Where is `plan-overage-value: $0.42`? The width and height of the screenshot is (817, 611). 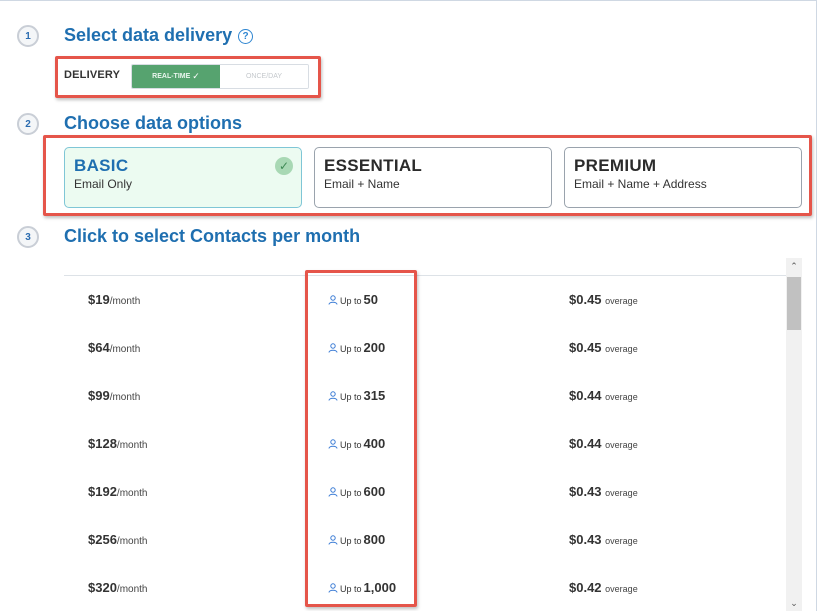
plan-overage-value: $0.42 is located at coordinates (585, 587).